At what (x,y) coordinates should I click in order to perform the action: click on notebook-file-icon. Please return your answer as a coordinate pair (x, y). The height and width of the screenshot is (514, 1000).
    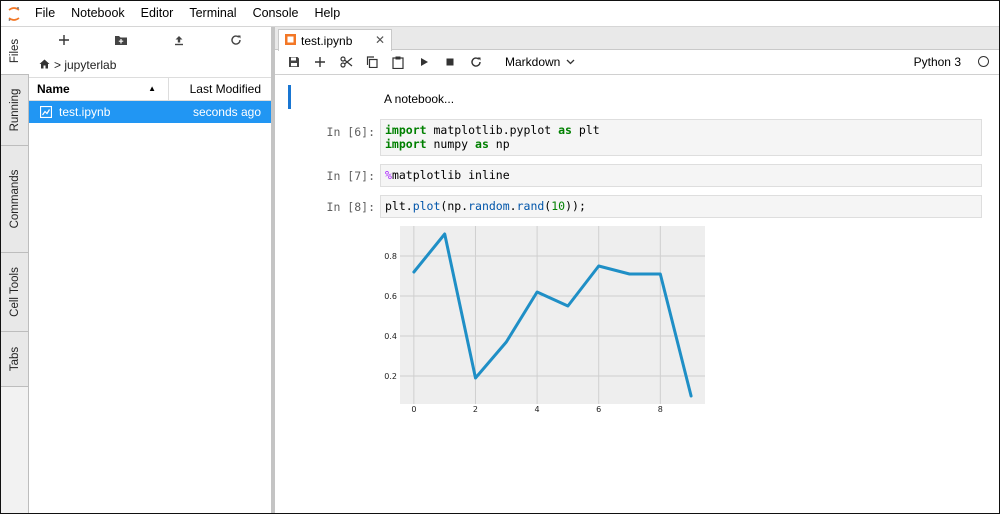
    Looking at the image, I should click on (46, 112).